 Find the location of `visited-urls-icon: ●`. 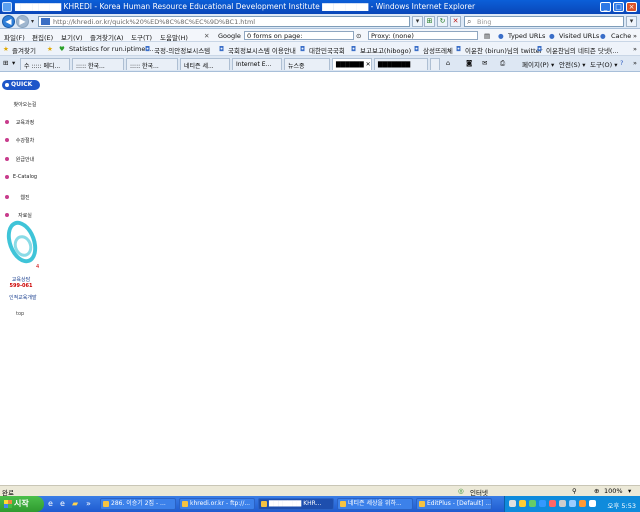

visited-urls-icon: ● is located at coordinates (552, 36).